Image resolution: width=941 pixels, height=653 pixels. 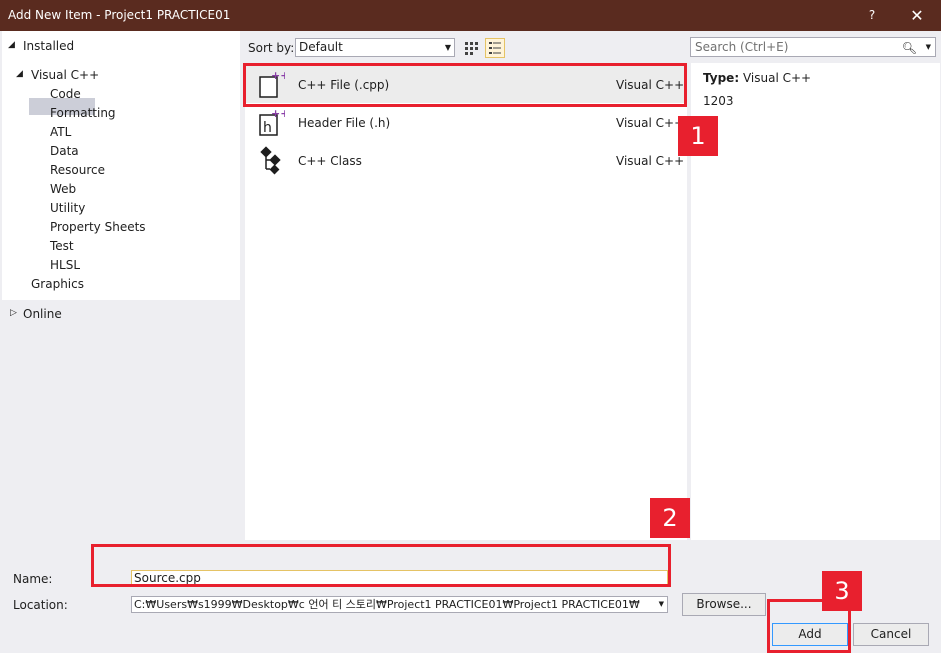 I want to click on sort-value: Default, so click(x=321, y=47).